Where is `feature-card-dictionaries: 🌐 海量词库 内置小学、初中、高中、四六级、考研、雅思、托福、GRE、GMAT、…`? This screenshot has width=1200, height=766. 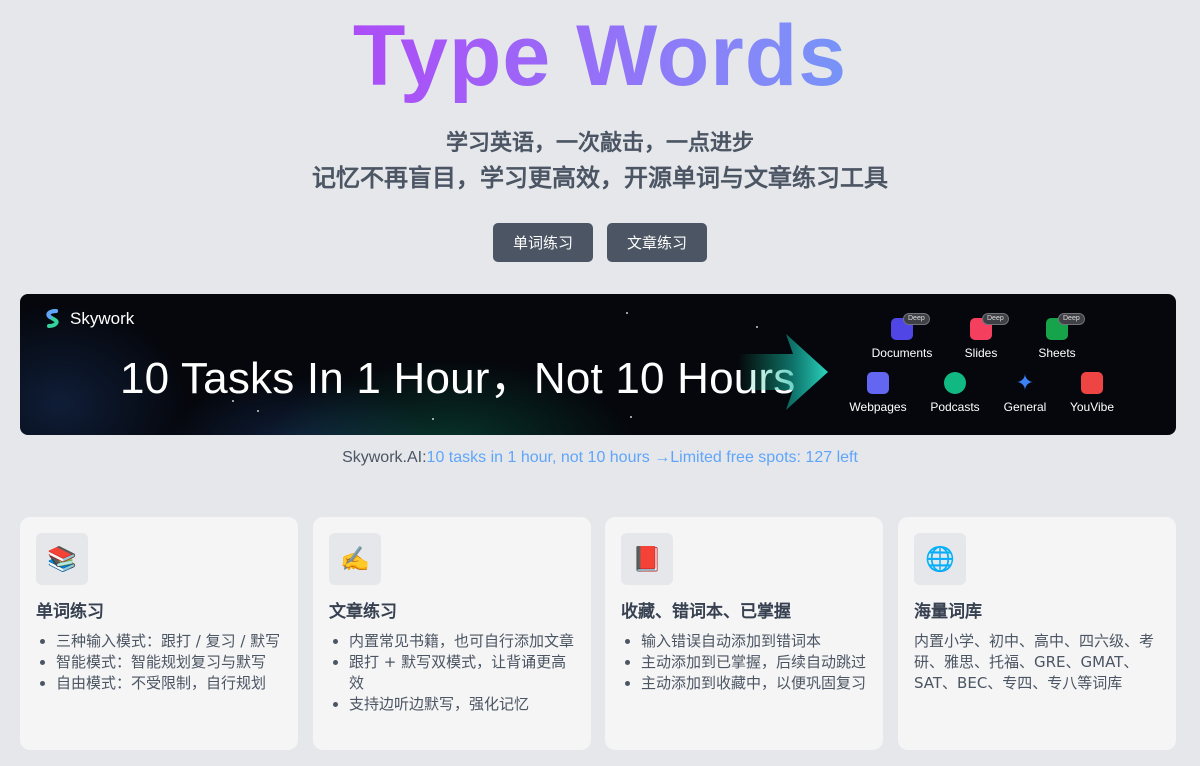 feature-card-dictionaries: 🌐 海量词库 内置小学、初中、高中、四六级、考研、雅思、托福、GRE、GMAT、… is located at coordinates (1037, 633).